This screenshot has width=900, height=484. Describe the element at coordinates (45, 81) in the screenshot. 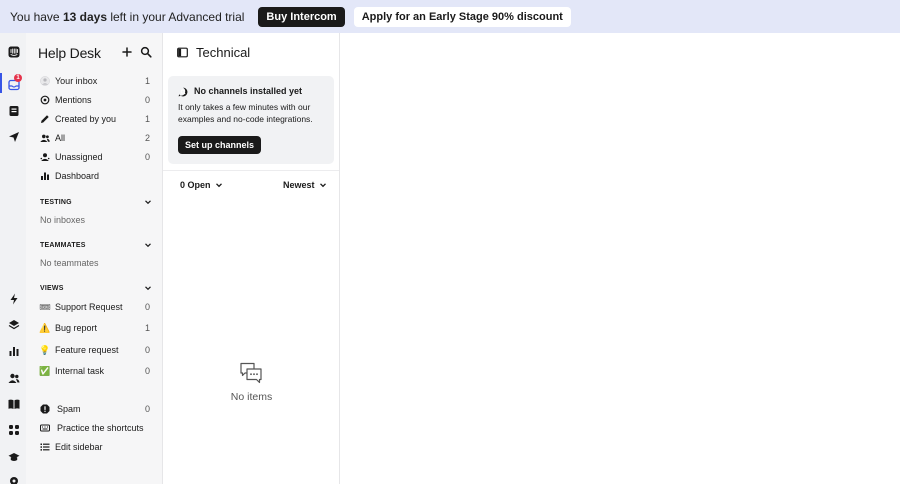

I see `avatar-icon` at that location.